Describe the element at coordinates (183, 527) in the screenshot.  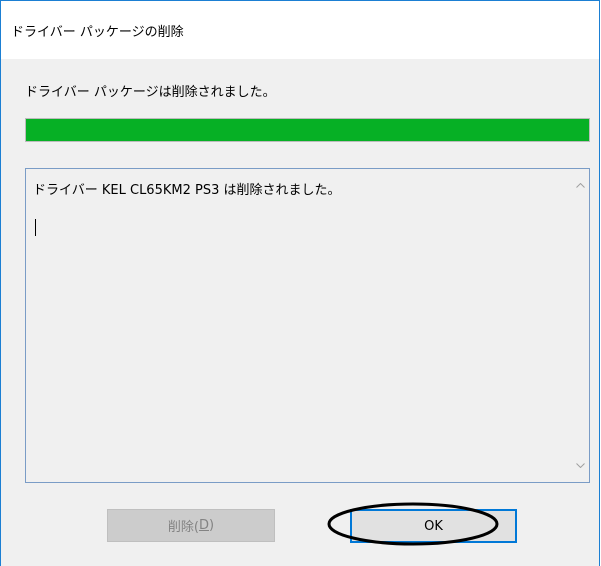
I see `delete-button-label: 削除(` at that location.